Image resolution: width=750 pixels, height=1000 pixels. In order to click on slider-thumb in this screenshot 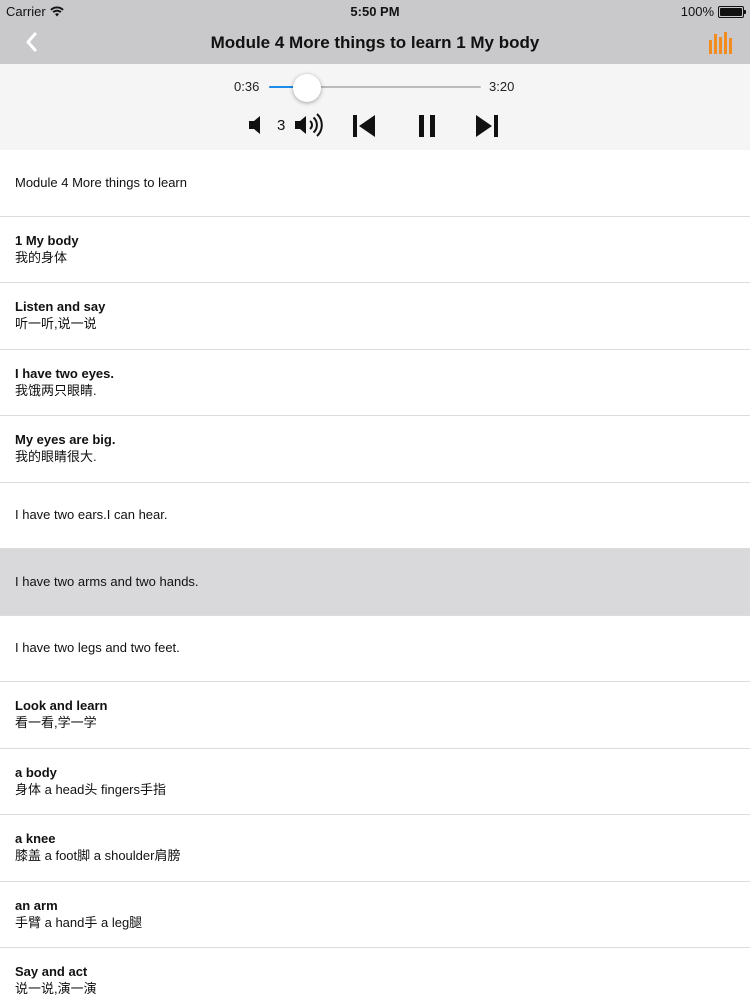, I will do `click(307, 88)`.